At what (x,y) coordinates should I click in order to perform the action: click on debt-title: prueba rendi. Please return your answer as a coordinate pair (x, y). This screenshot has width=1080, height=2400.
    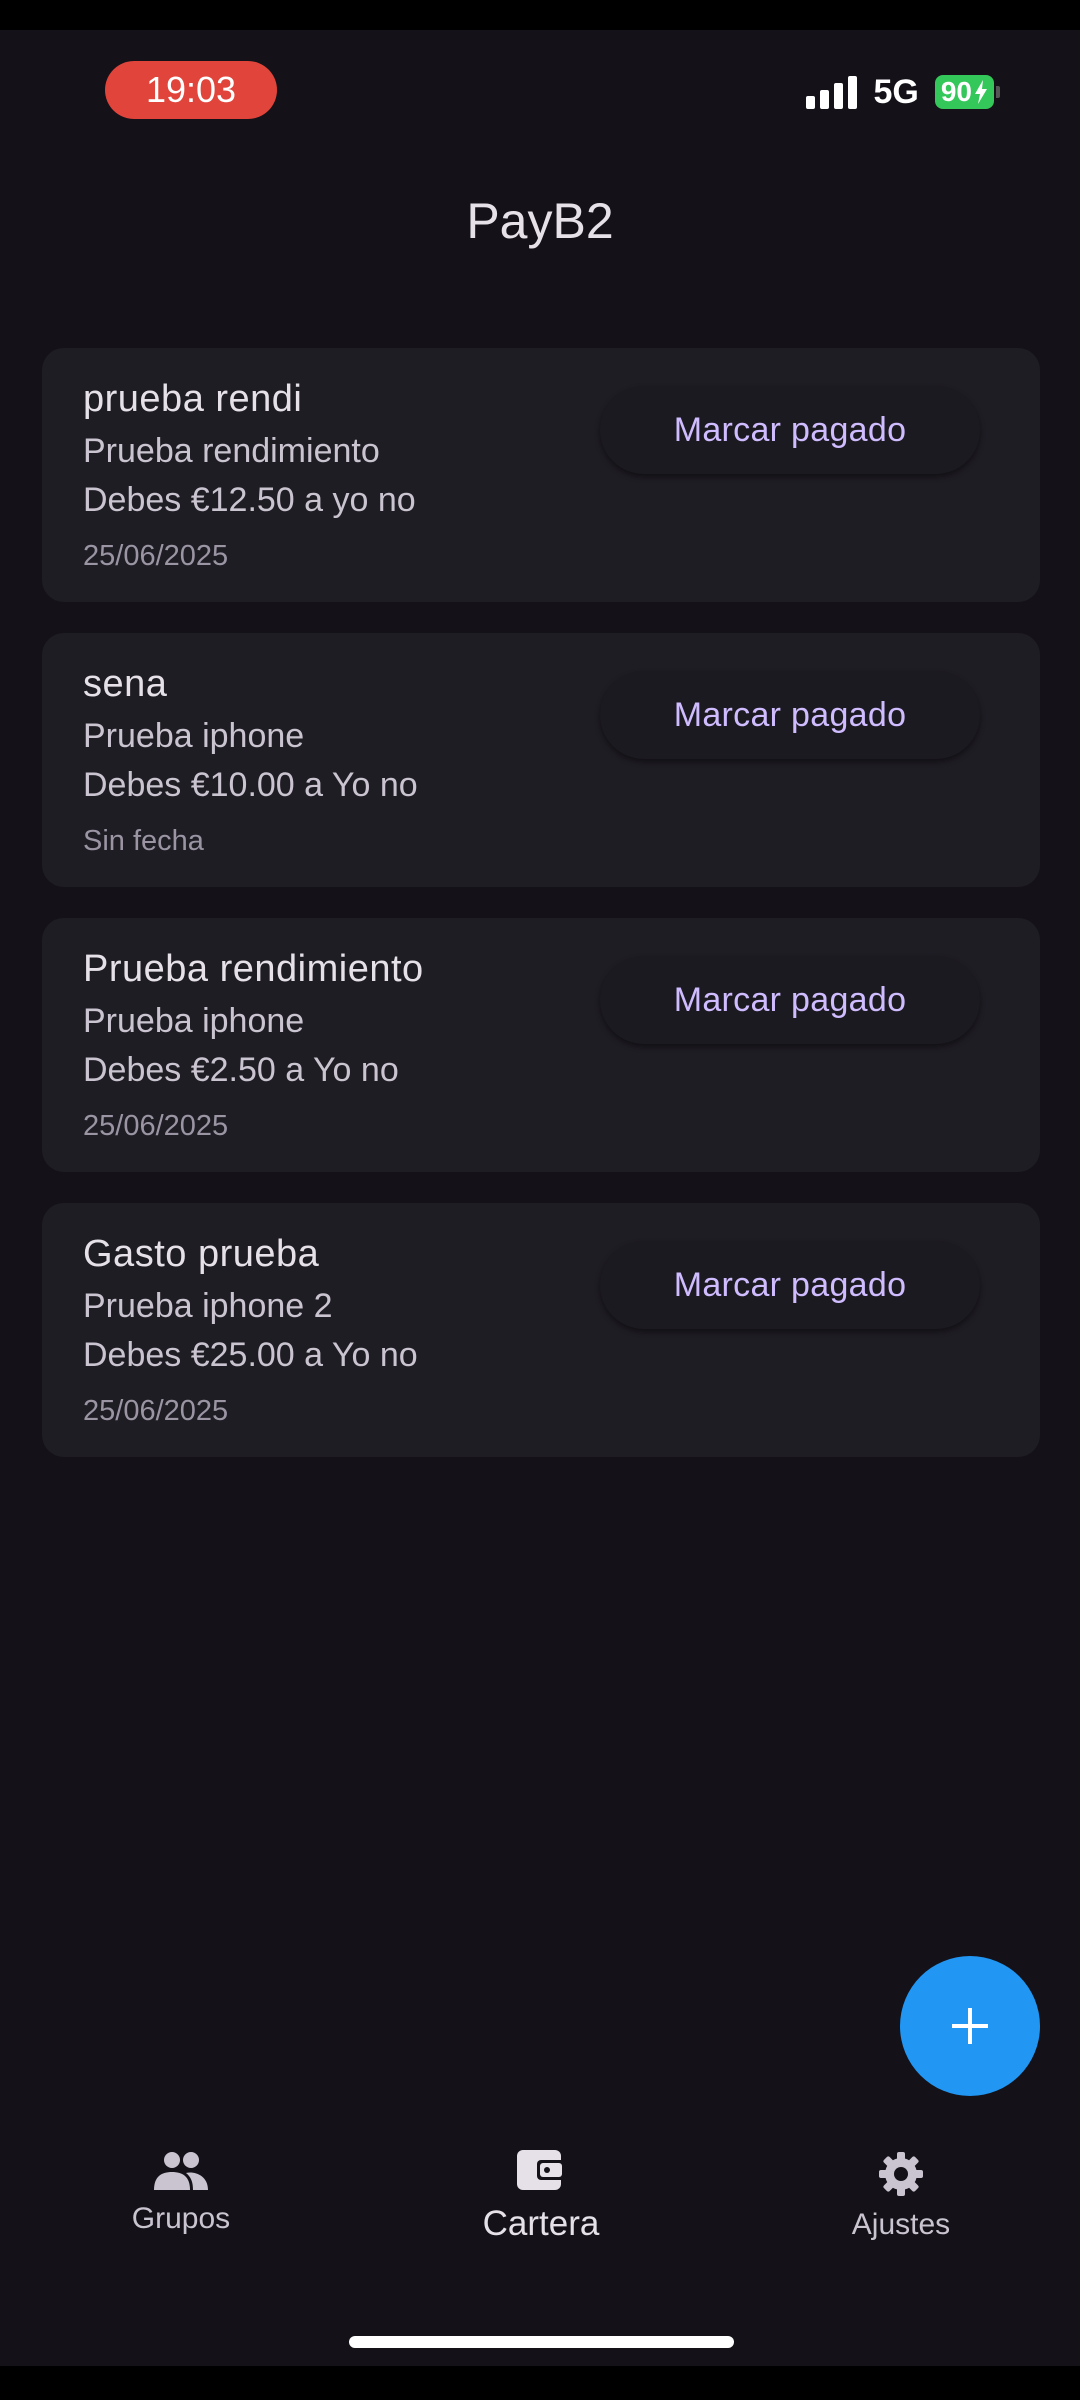
    Looking at the image, I should click on (193, 399).